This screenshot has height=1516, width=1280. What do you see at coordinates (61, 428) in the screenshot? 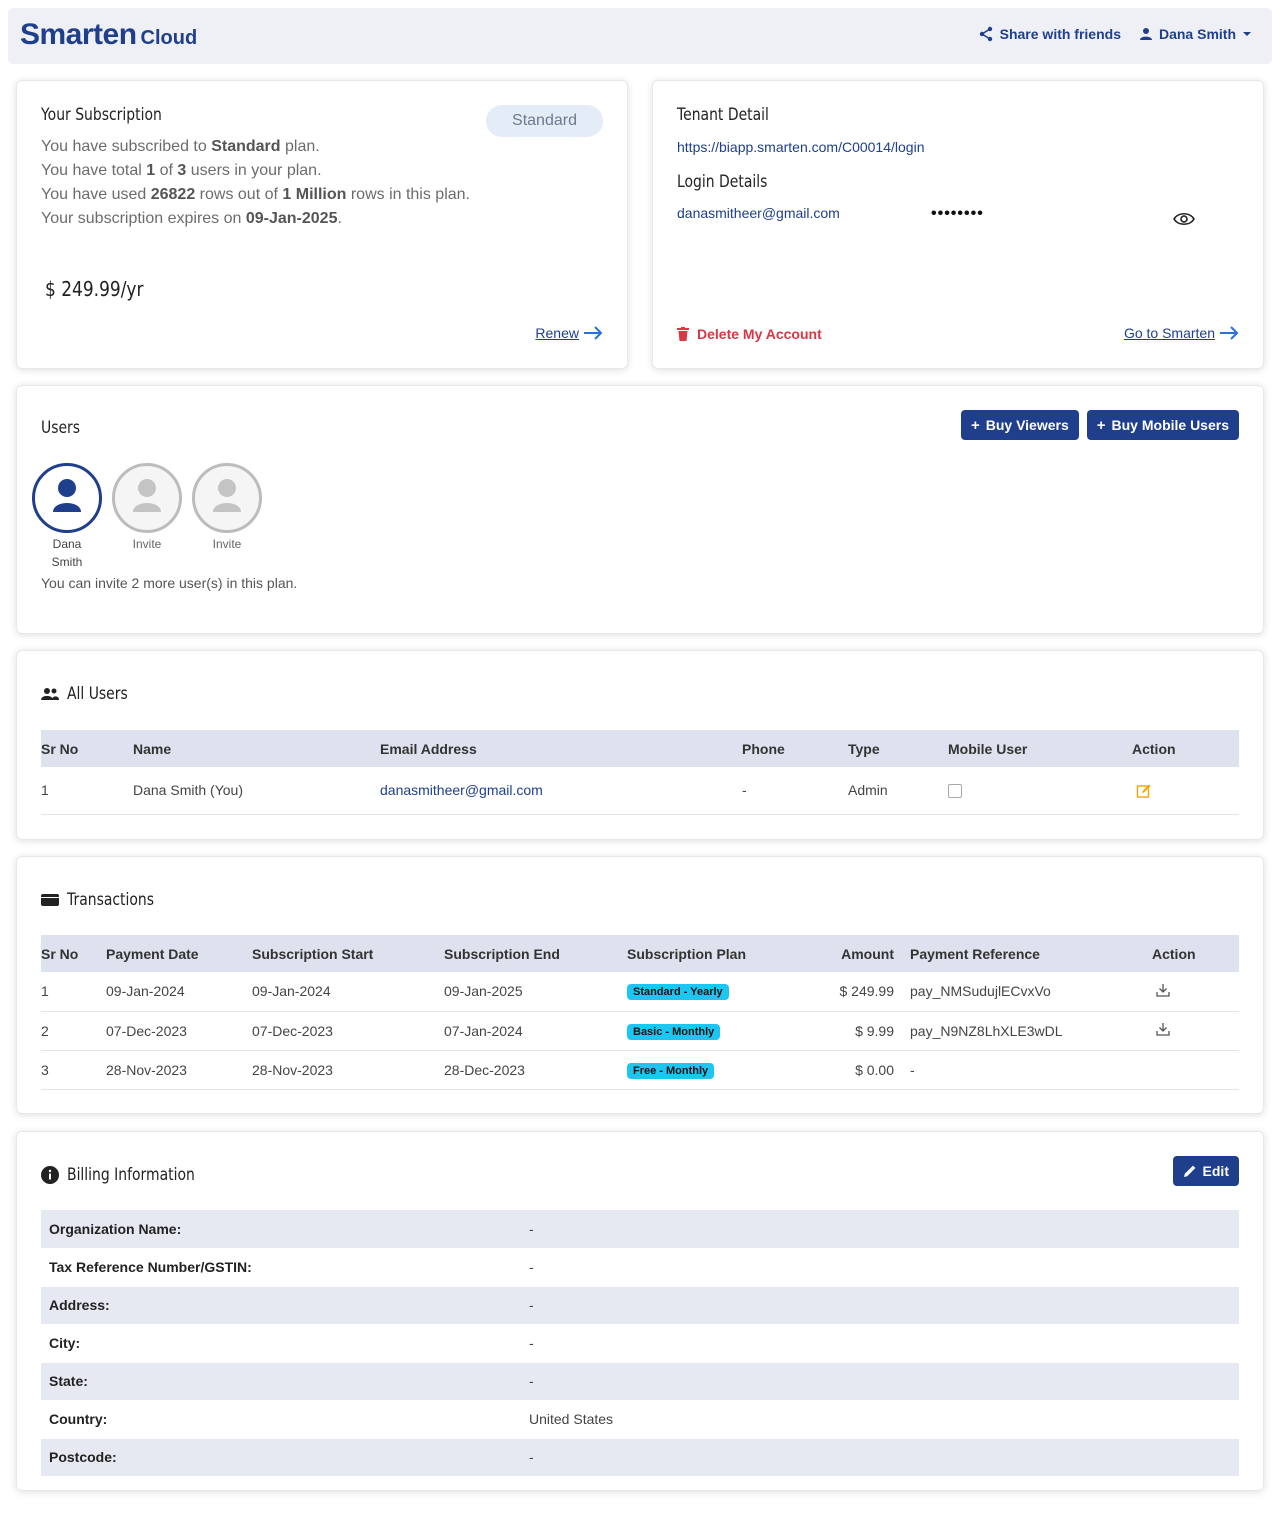
I see `users-title: Users` at bounding box center [61, 428].